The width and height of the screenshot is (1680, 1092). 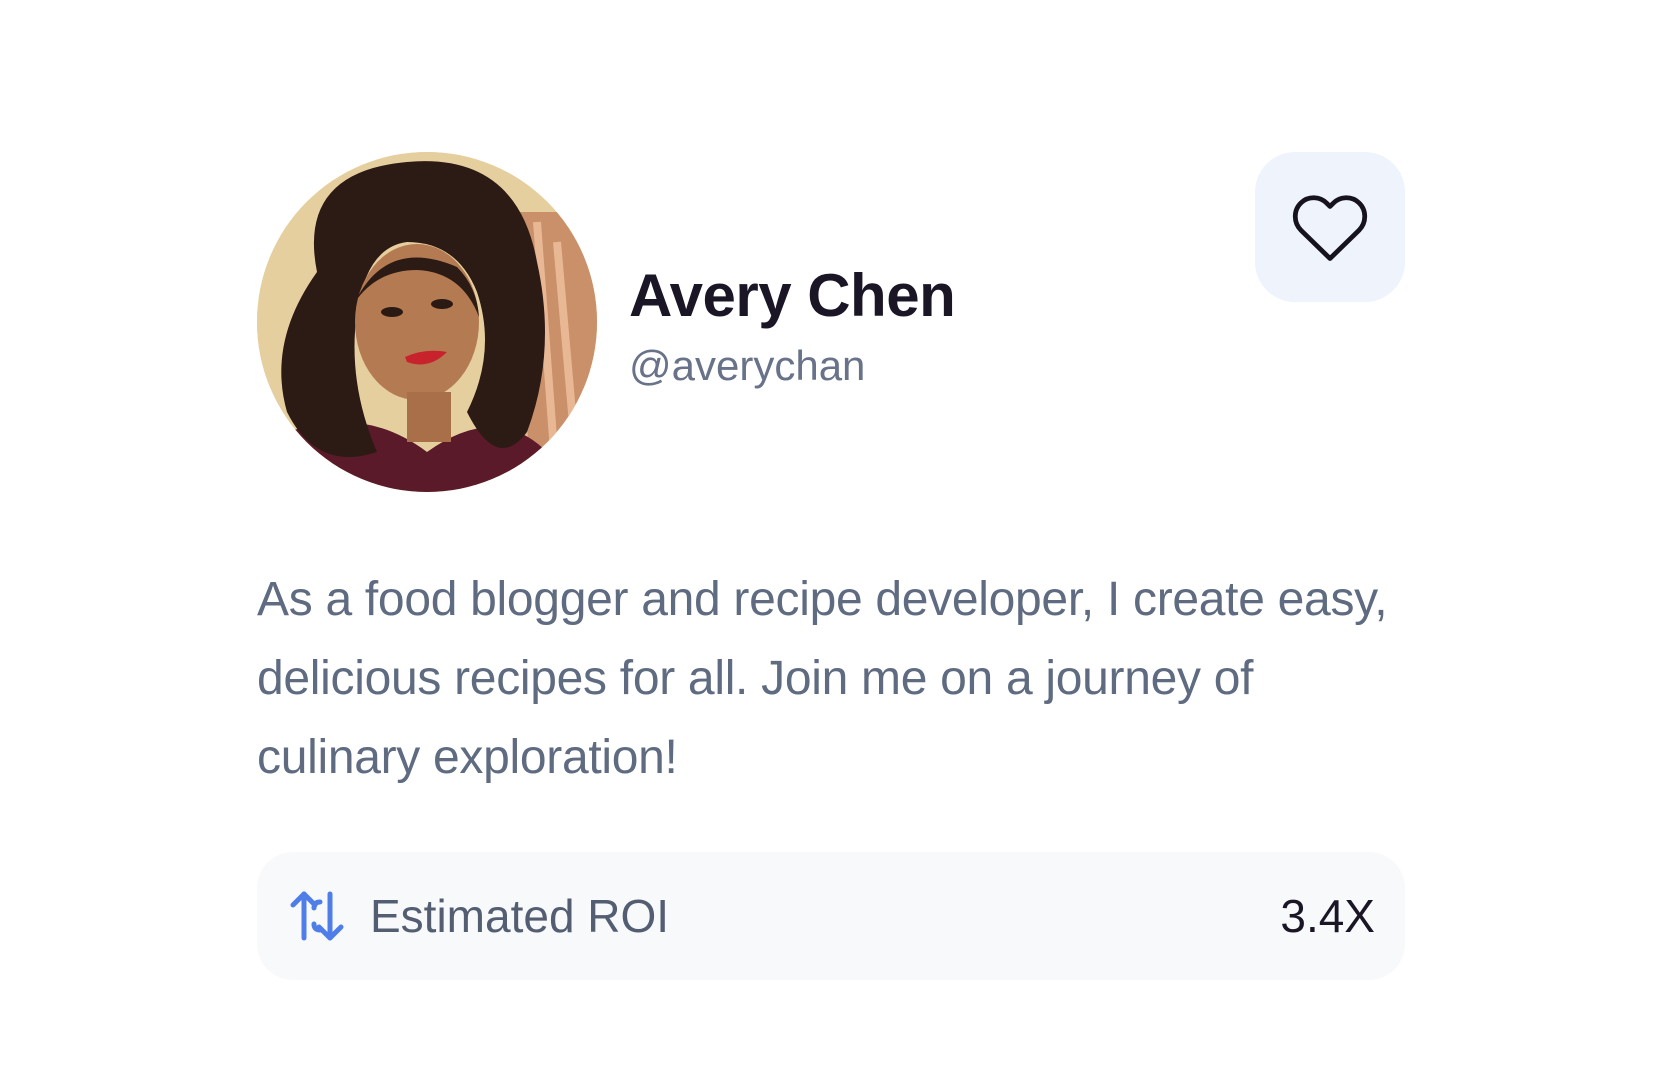 I want to click on favorite-button, so click(x=1330, y=227).